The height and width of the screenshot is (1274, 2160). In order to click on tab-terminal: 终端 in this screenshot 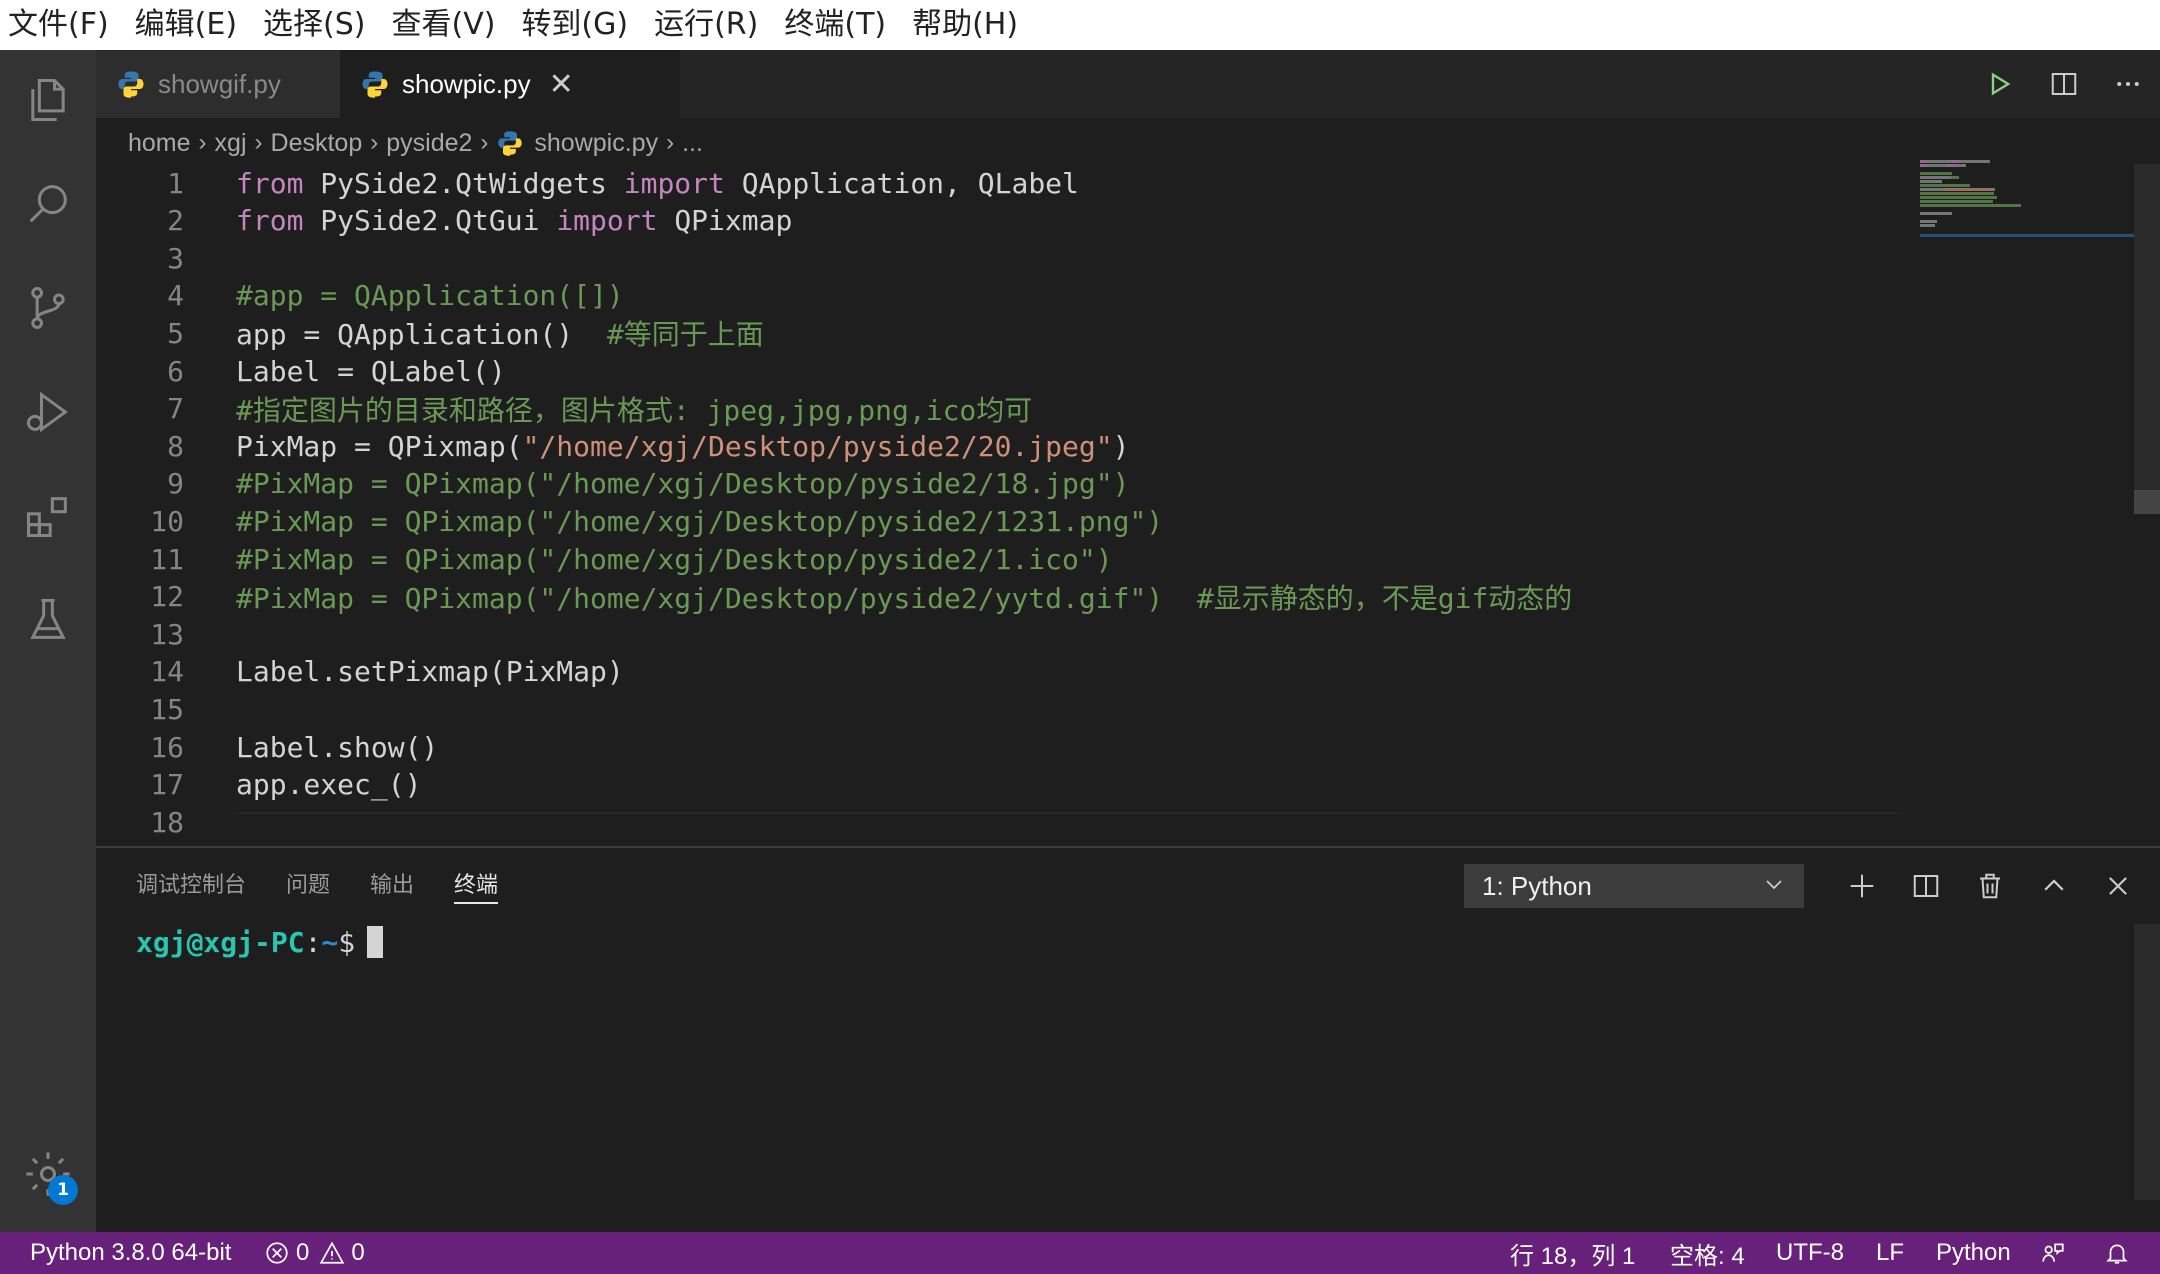, I will do `click(476, 883)`.